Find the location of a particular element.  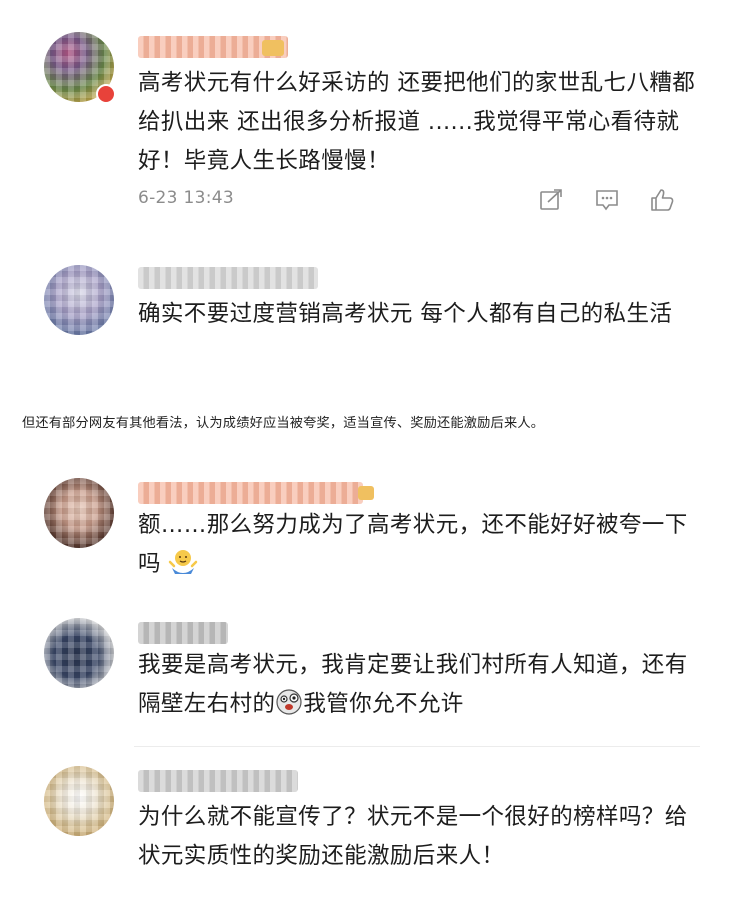

shrug-emoji is located at coordinates (183, 562).